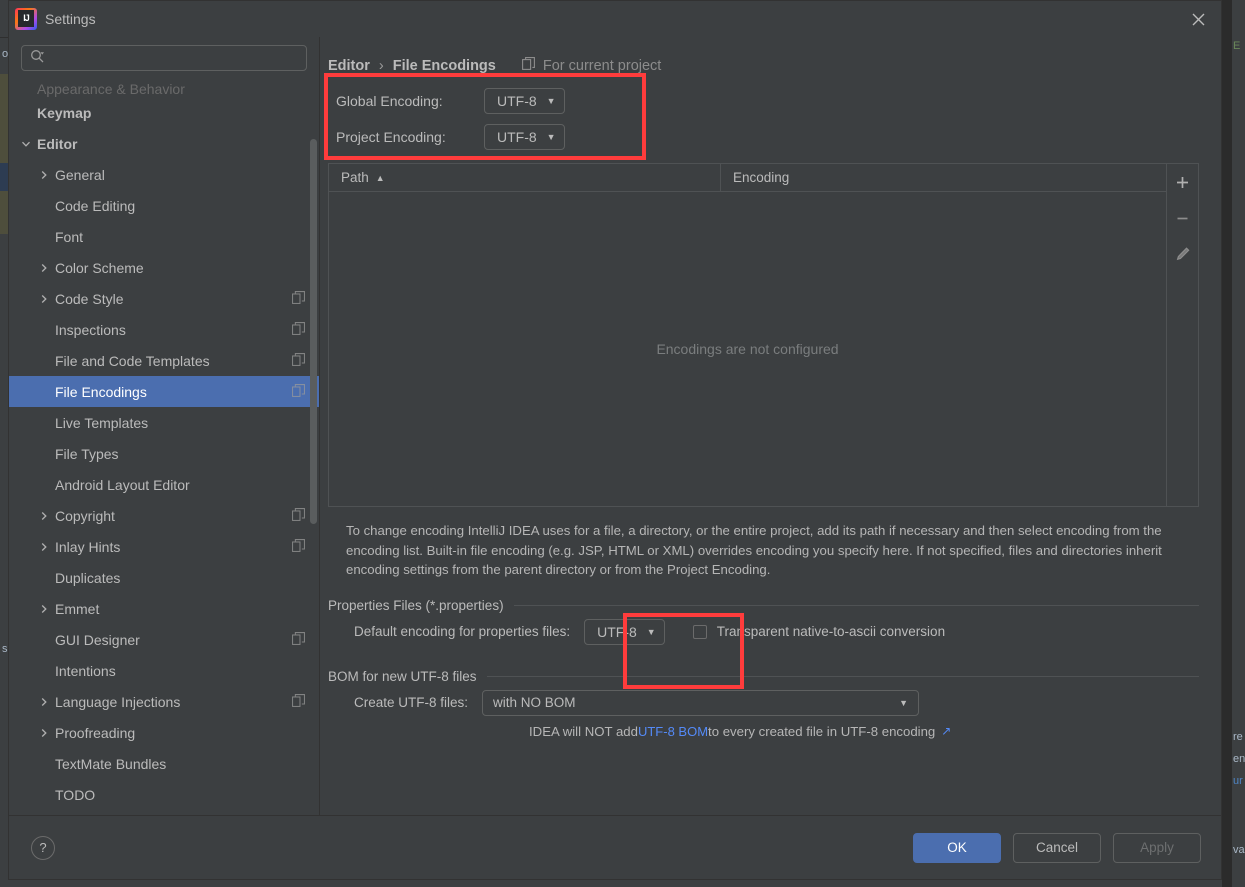  Describe the element at coordinates (615, 847) in the screenshot. I see `dialog-footer: ? OK Cancel Apply` at that location.